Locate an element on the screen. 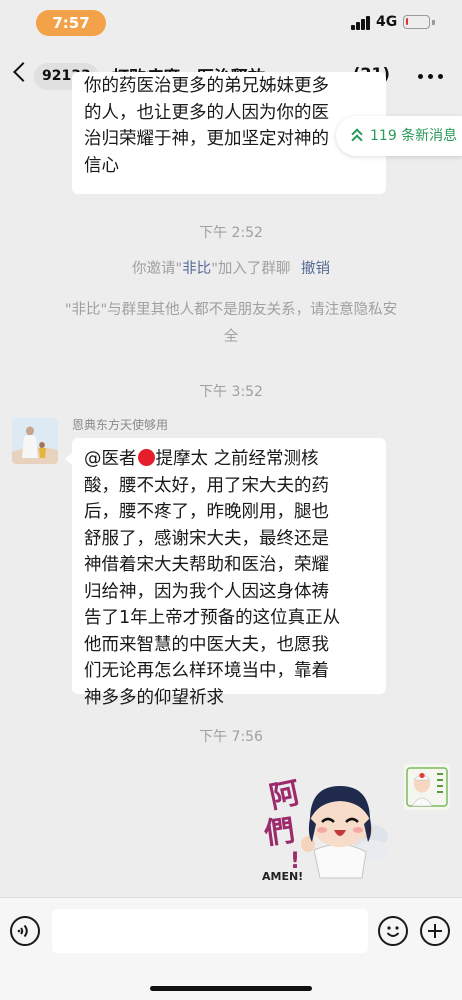 This screenshot has height=1000, width=462. mention-text: @医者 is located at coordinates (110, 459).